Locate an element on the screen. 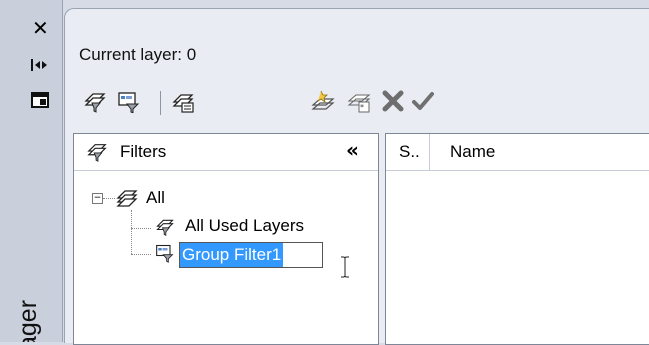  column-name: Name is located at coordinates (539, 152).